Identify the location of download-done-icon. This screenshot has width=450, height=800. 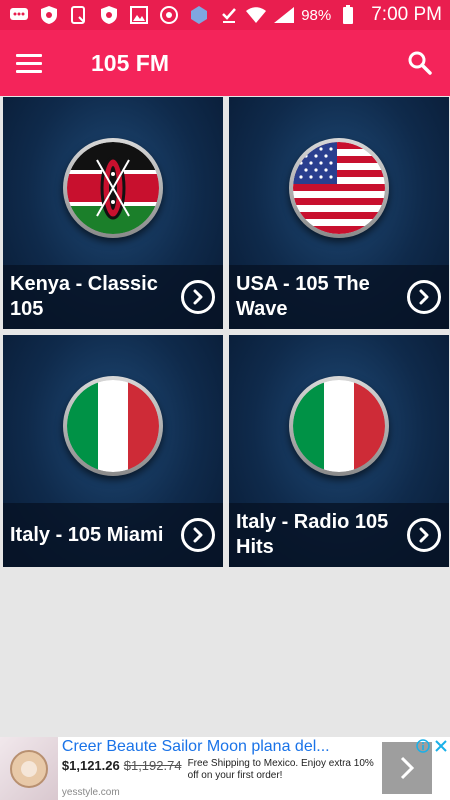
(229, 15).